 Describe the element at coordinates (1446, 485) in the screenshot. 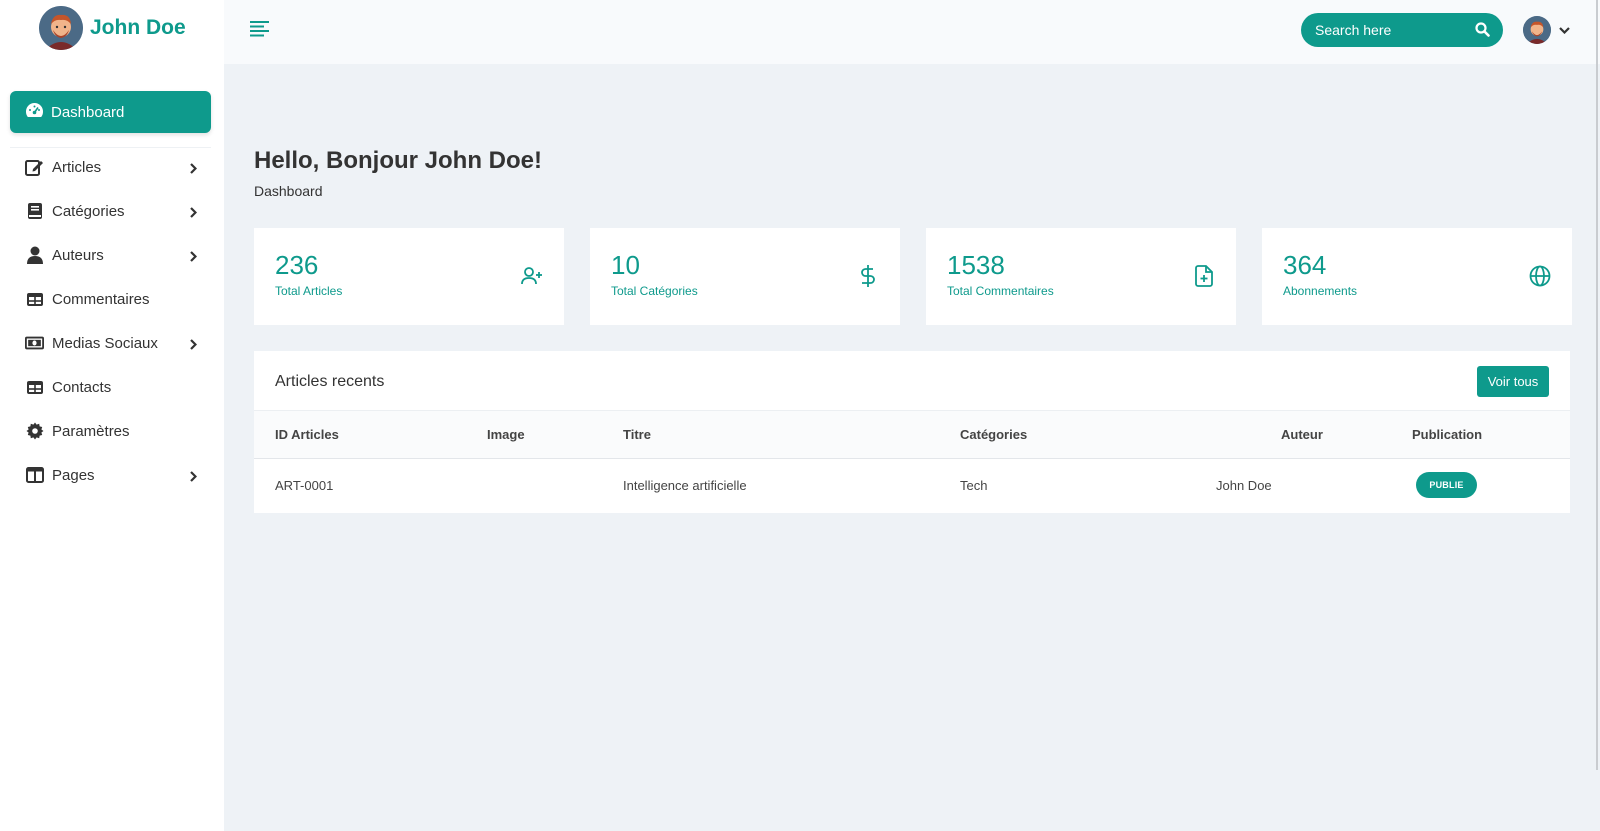

I see `status-badge: PUBLIE` at that location.